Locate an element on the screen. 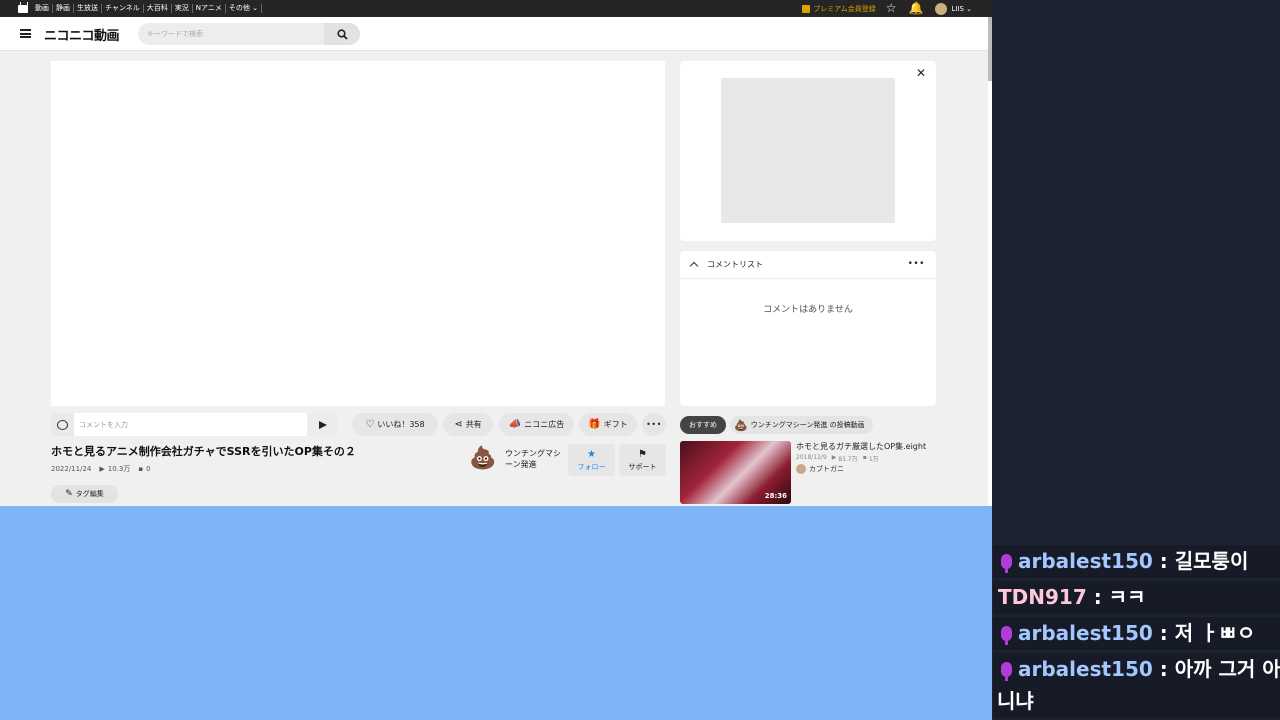 Image resolution: width=1280 pixels, height=720 pixels. chat-text: 아까 그거 아 is located at coordinates (1227, 669).